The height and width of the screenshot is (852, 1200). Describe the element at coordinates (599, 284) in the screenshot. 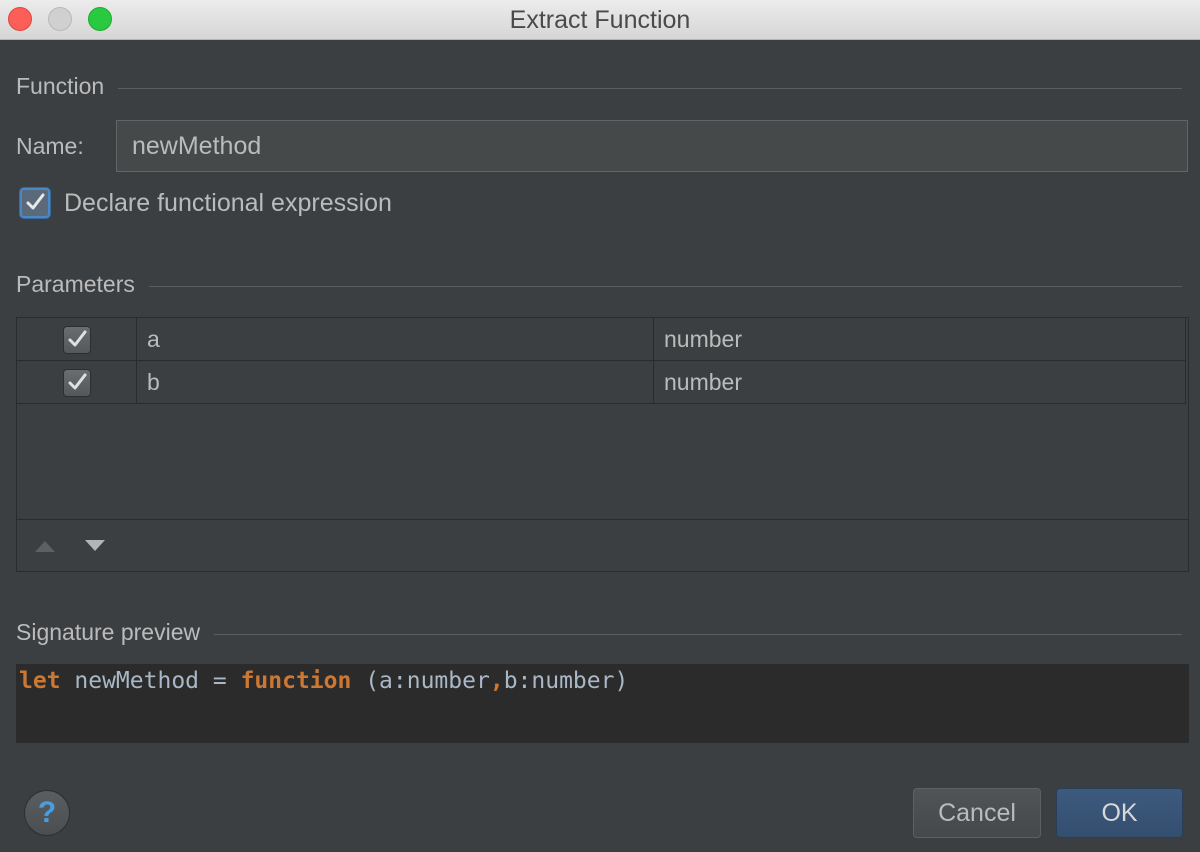

I see `parameters-section-header: Parameters` at that location.